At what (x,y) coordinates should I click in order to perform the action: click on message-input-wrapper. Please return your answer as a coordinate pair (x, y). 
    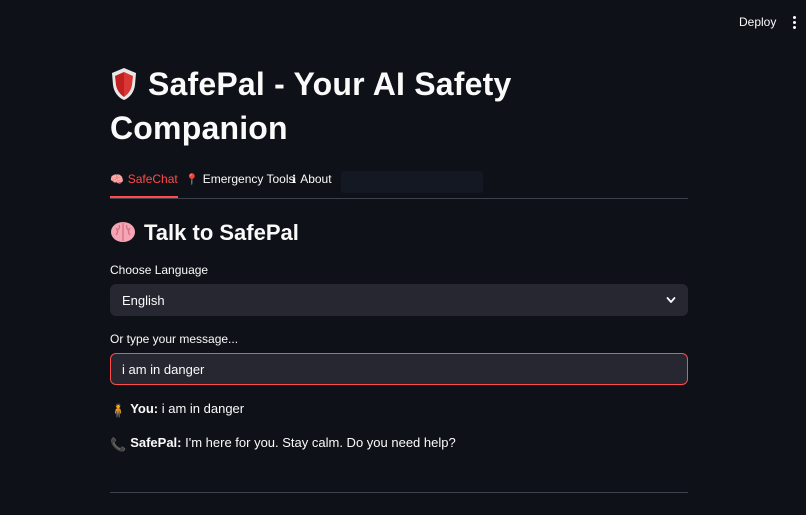
    Looking at the image, I should click on (399, 369).